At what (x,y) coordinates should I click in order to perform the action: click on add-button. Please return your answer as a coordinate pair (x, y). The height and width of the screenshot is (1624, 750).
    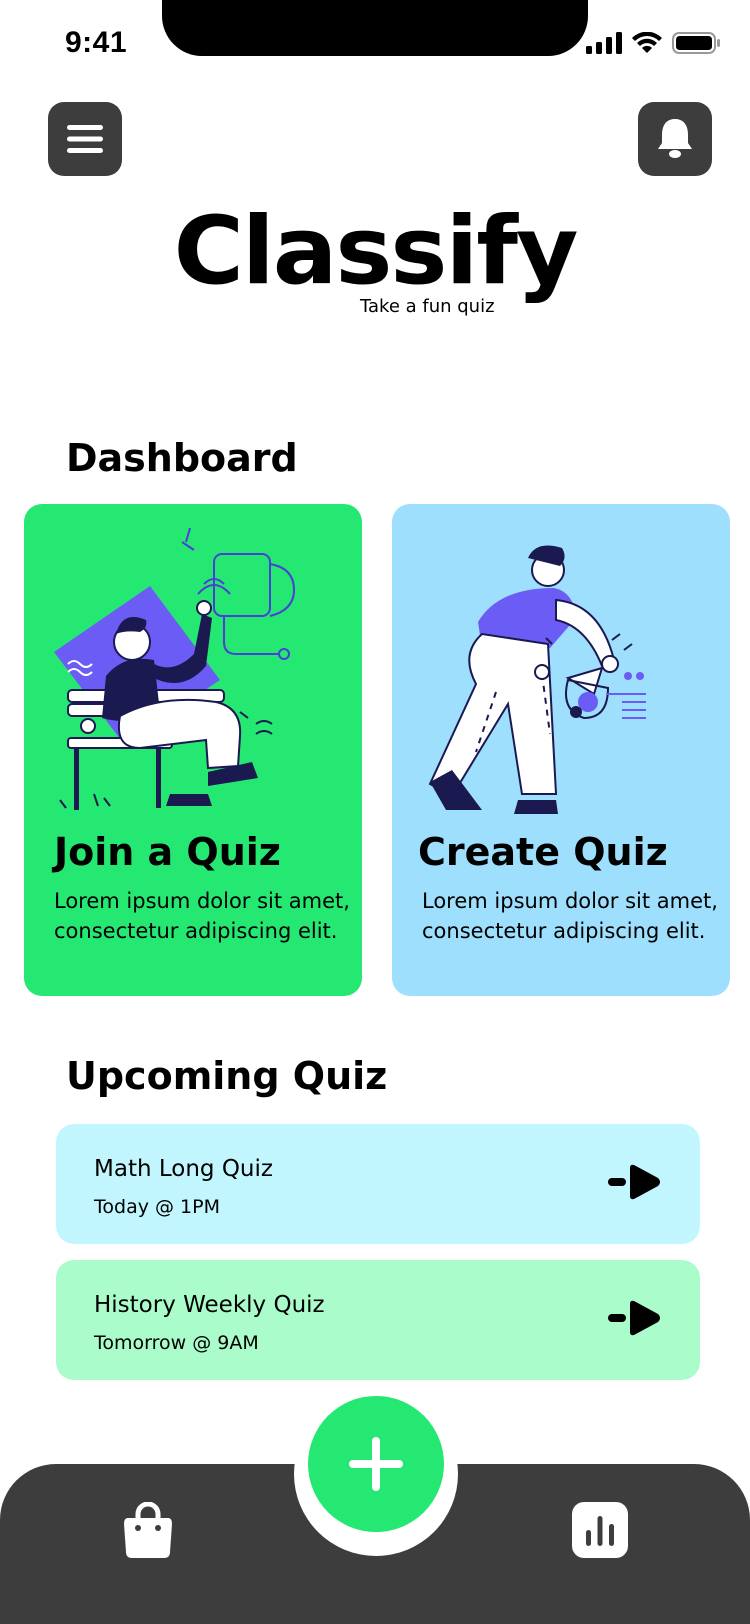
    Looking at the image, I should click on (376, 1464).